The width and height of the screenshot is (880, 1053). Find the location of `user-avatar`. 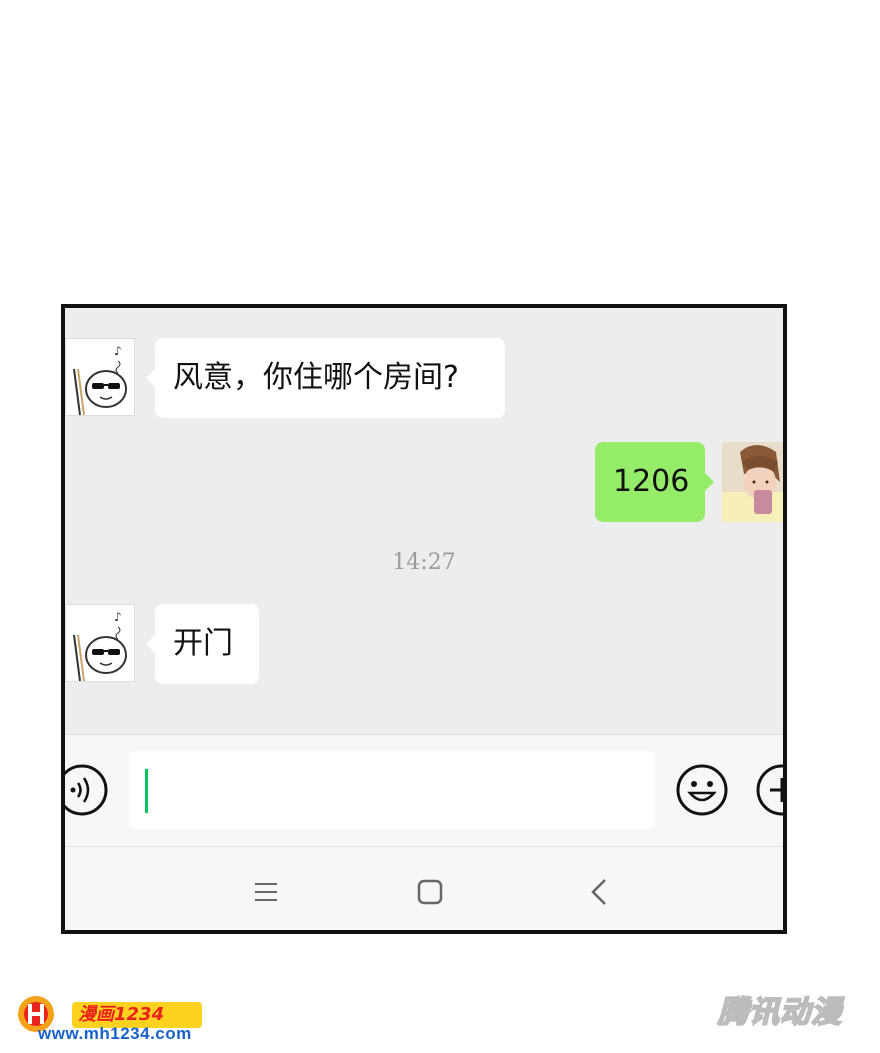

user-avatar is located at coordinates (752, 482).